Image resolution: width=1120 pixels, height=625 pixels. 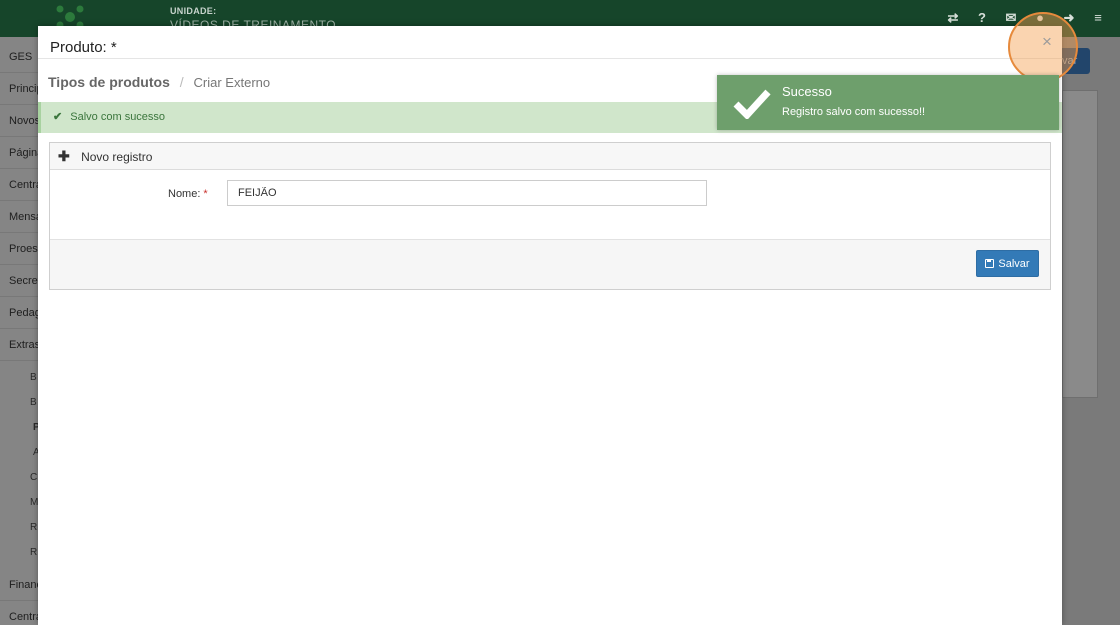 I want to click on sidebar-item-paginas: Páginas, so click(x=20, y=153).